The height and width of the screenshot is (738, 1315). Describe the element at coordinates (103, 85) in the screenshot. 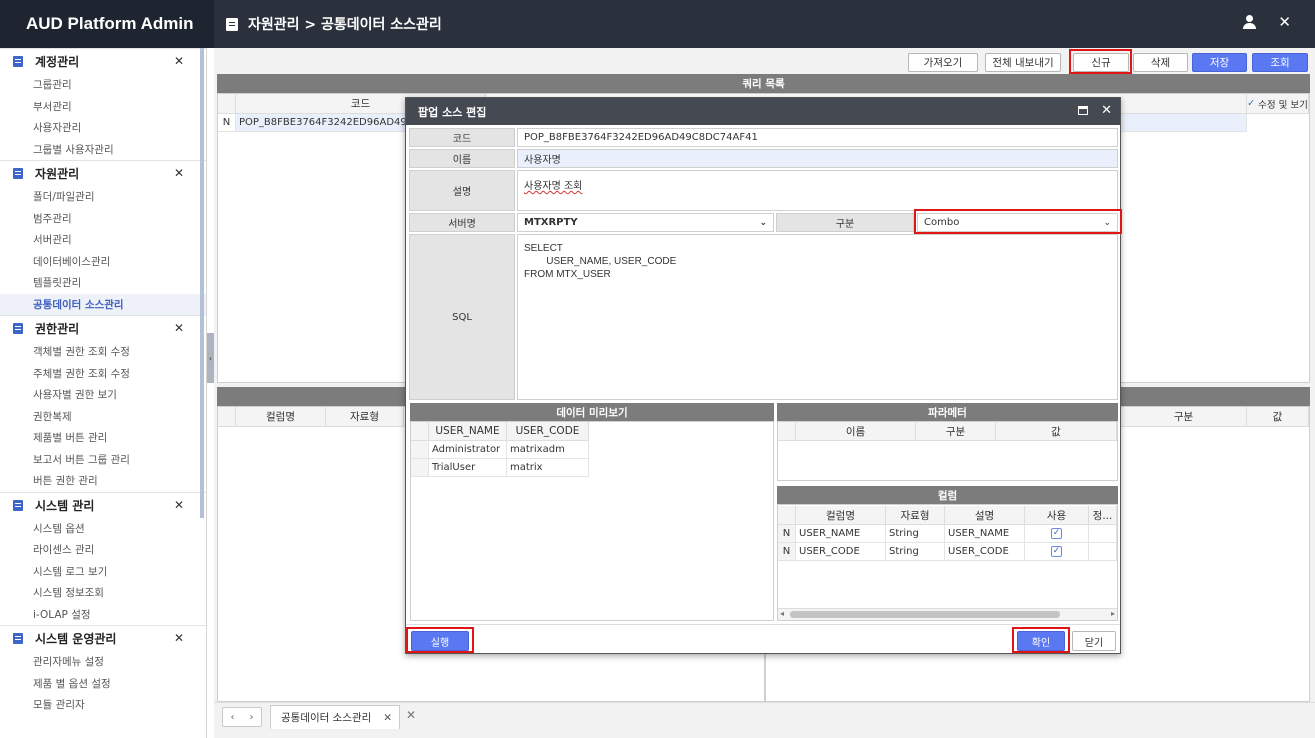

I see `sidebar-item: 그룹관리` at that location.